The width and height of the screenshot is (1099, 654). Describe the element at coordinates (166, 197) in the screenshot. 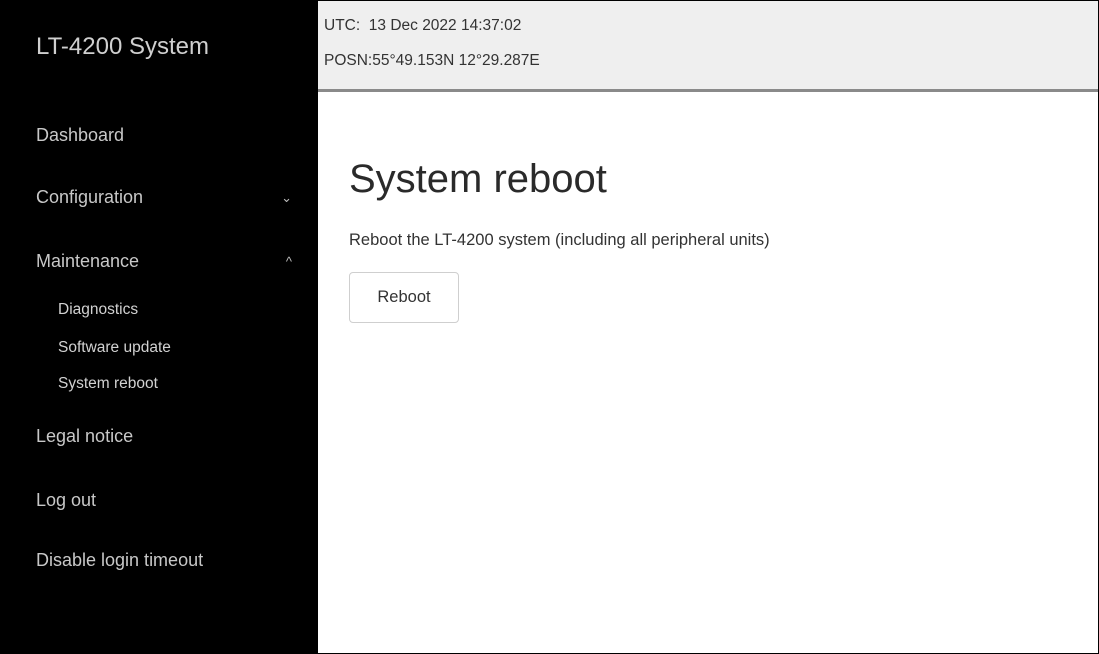

I see `sidebar-item-configuration: Configuration ⌄` at that location.